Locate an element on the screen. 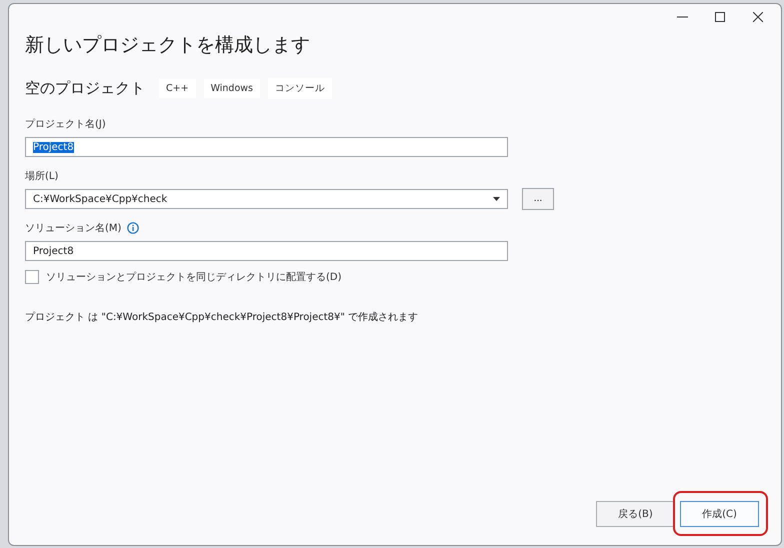 The height and width of the screenshot is (548, 784). template-tag: コンソール is located at coordinates (300, 88).